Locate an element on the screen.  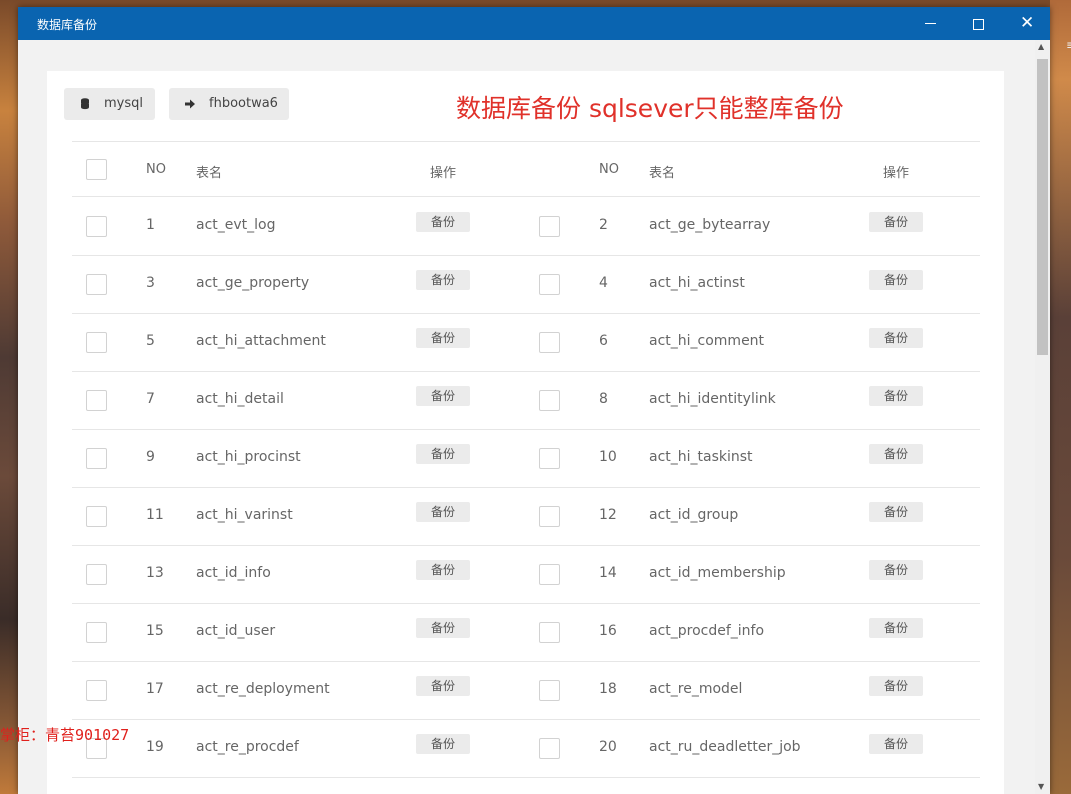
row-no: 12 is located at coordinates (608, 515).